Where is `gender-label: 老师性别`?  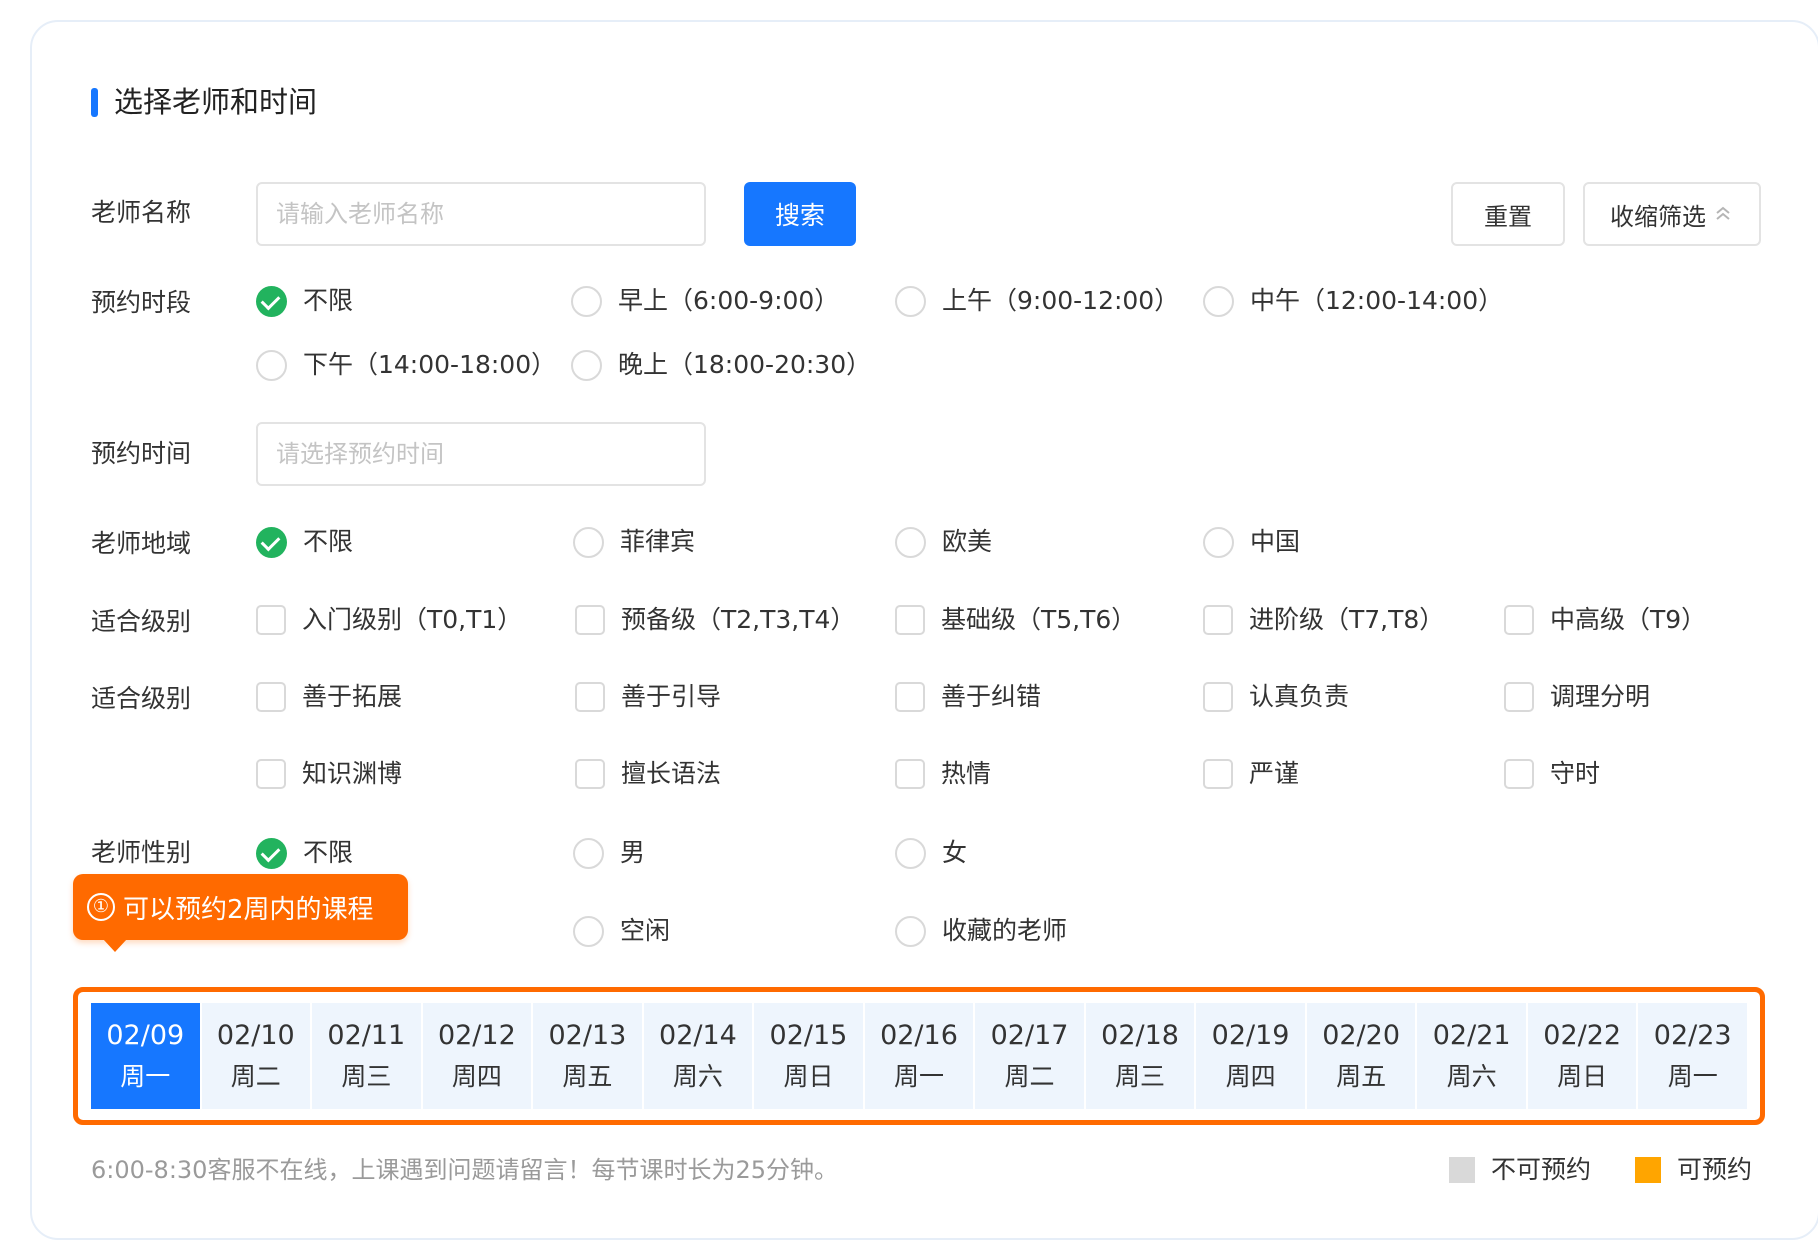
gender-label: 老师性别 is located at coordinates (141, 852).